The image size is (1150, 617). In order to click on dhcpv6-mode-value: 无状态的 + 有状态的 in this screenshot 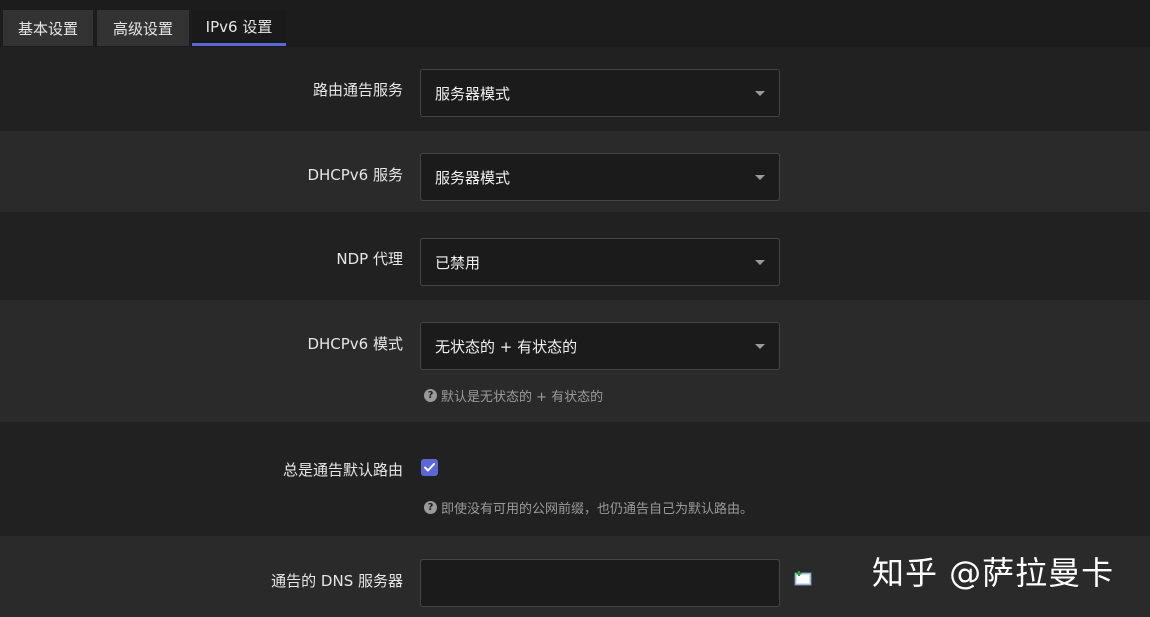, I will do `click(506, 346)`.